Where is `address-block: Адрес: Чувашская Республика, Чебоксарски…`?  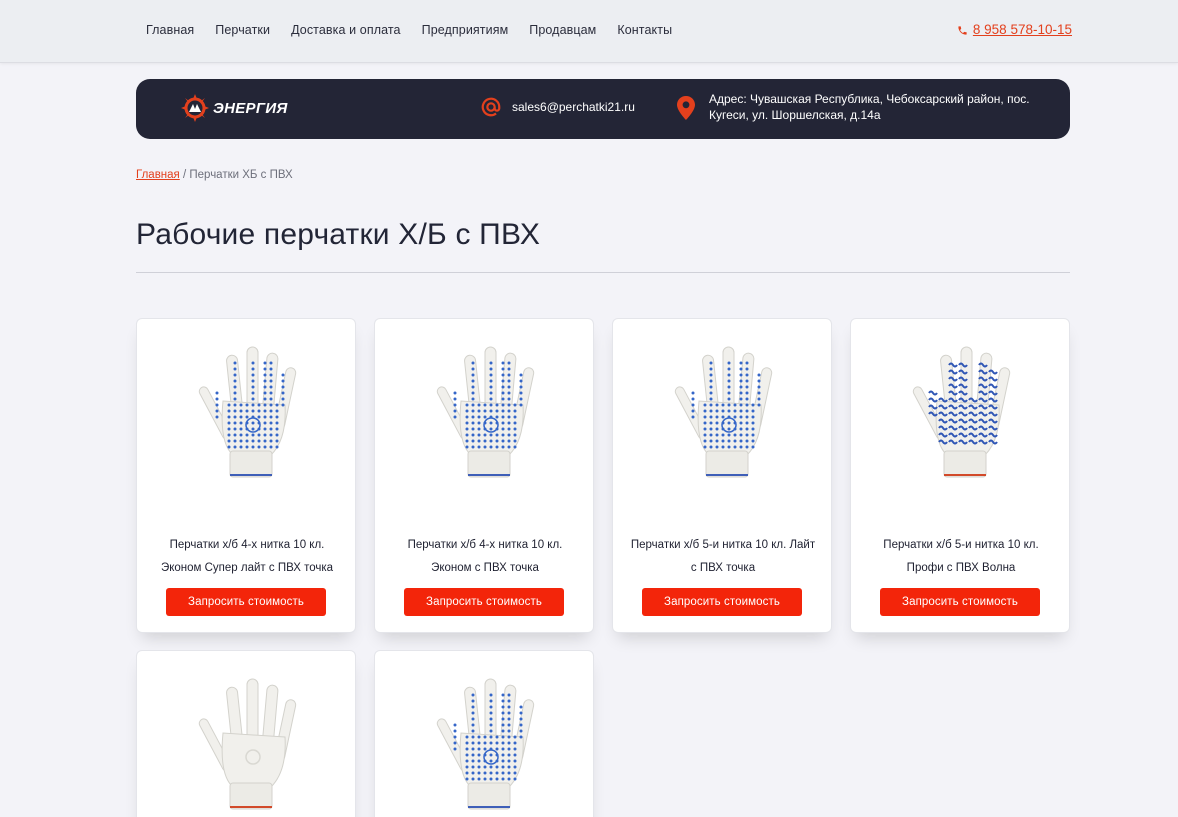
address-block: Адрес: Чувашская Республика, Чебоксарски… is located at coordinates (858, 107).